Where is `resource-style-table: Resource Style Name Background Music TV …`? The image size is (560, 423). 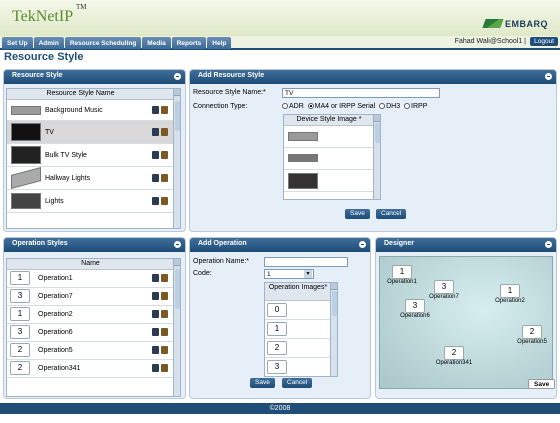 resource-style-table: Resource Style Name Background Music TV … is located at coordinates (93, 158).